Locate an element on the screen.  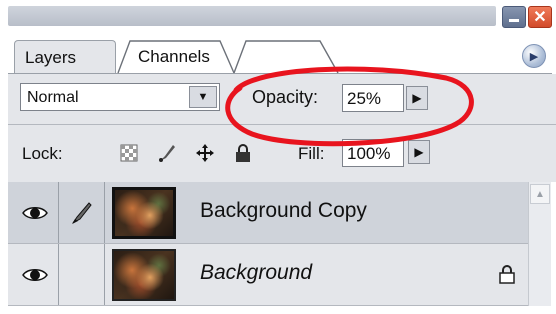
tab-layers: Layers is located at coordinates (65, 56).